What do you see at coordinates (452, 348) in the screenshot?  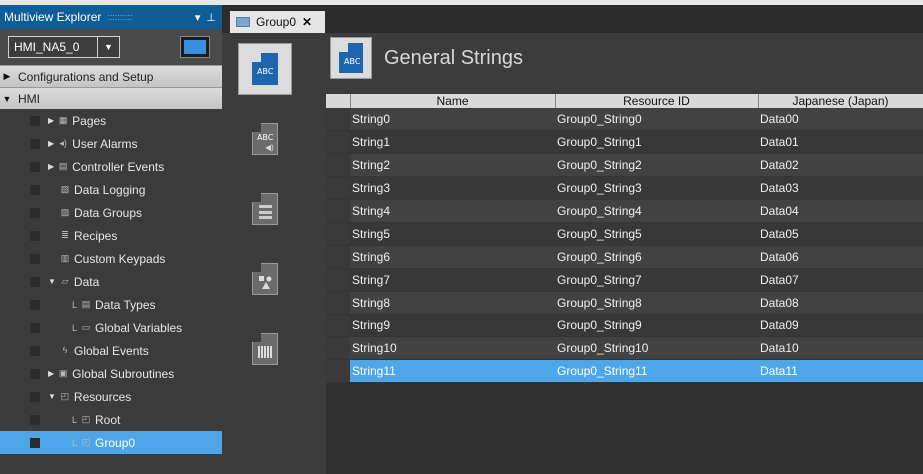 I see `name-cell: String10` at bounding box center [452, 348].